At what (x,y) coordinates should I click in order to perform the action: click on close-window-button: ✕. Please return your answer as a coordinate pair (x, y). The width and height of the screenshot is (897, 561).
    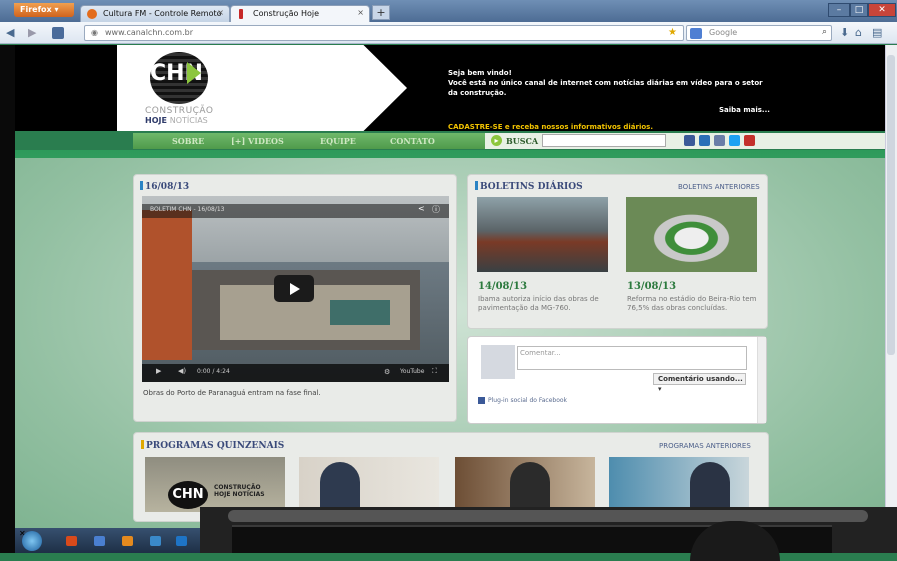
    Looking at the image, I should click on (882, 10).